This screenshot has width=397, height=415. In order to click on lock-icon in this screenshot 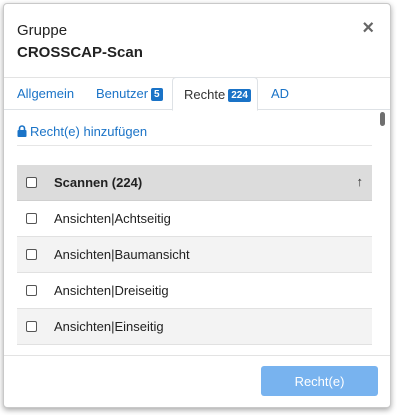, I will do `click(22, 131)`.